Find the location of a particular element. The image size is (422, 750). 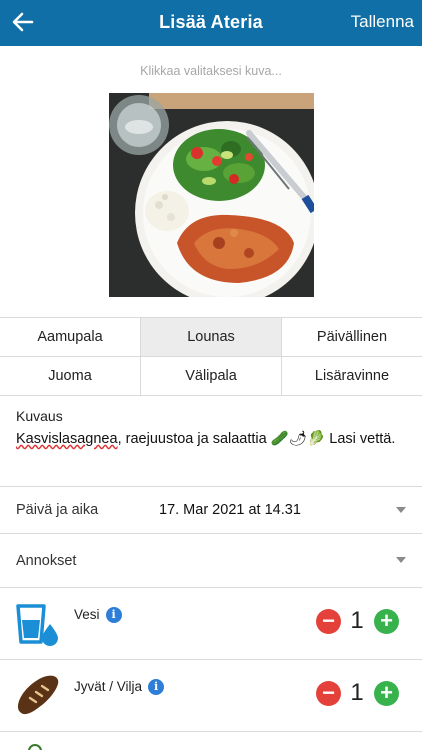

description-text: , raejuustoa ja salaattia is located at coordinates (192, 439).